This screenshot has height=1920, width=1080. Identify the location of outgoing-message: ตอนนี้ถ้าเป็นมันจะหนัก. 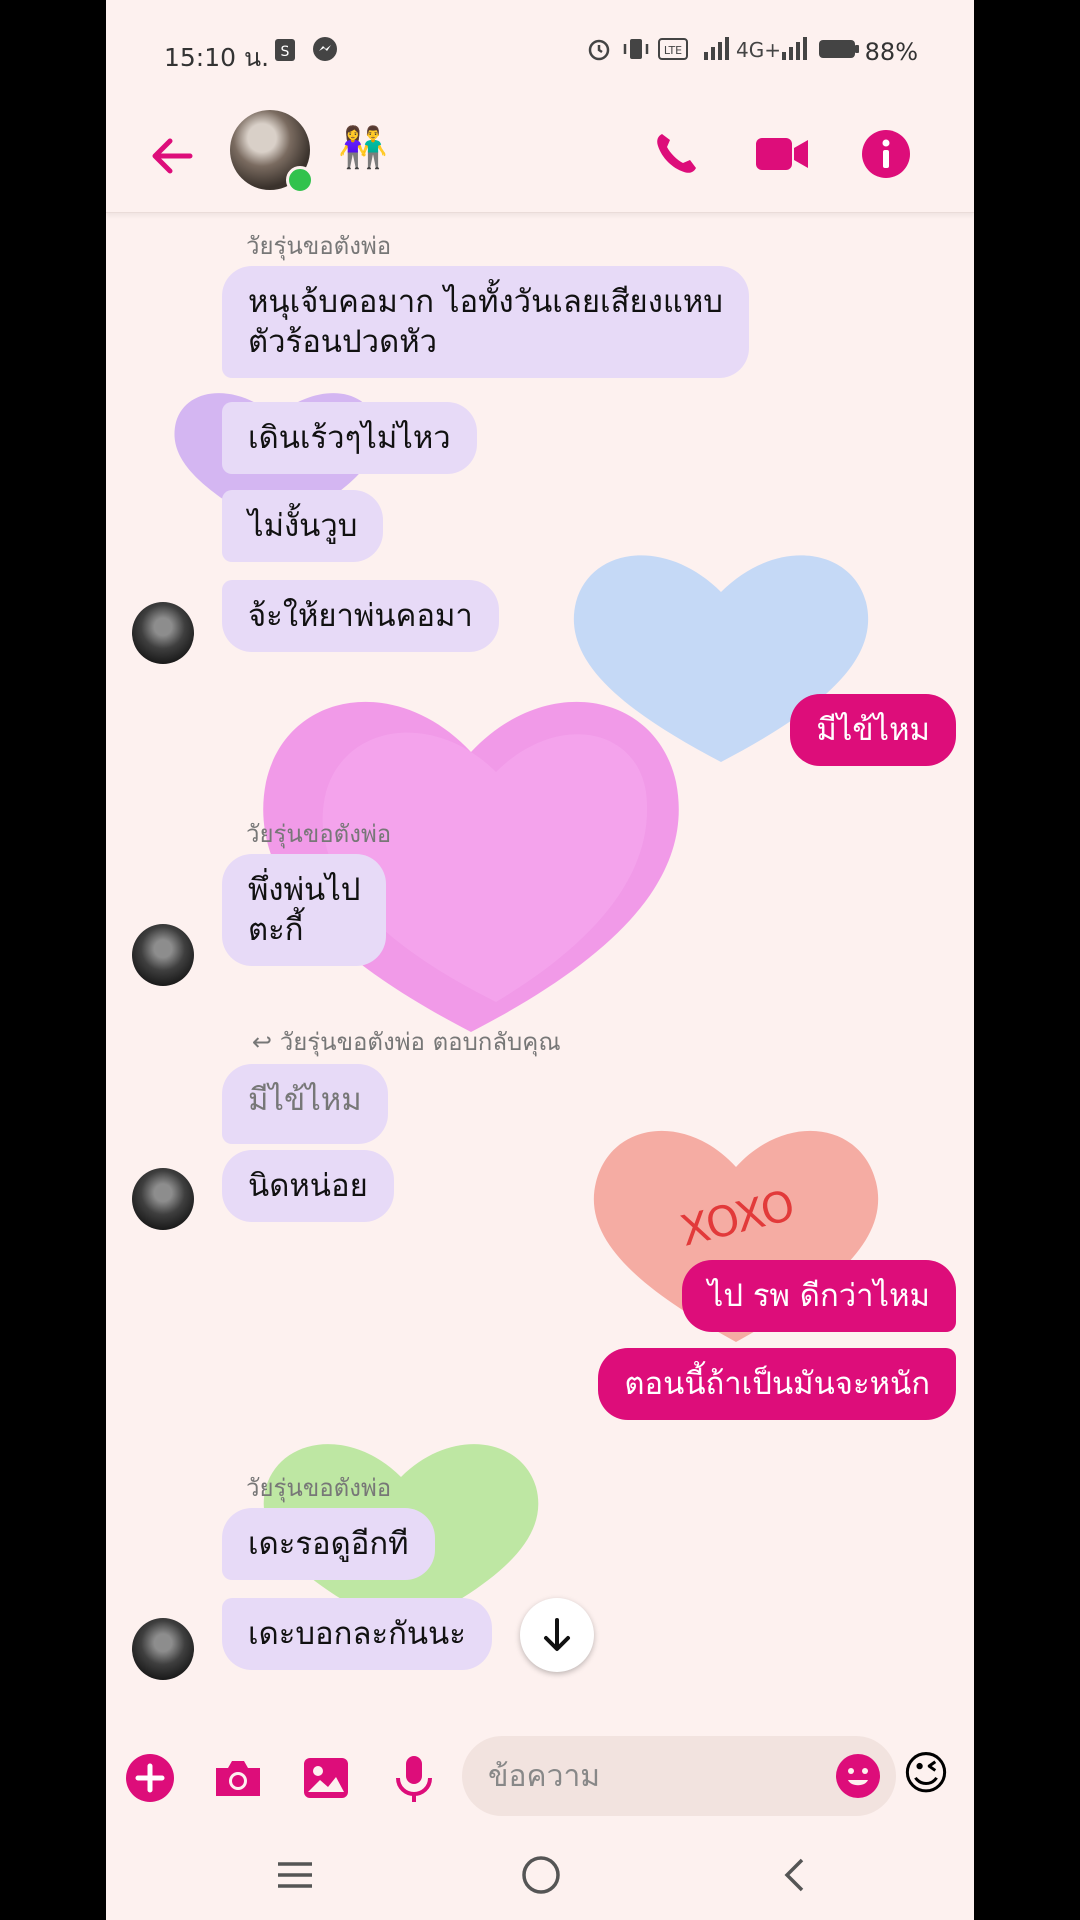
(777, 1384).